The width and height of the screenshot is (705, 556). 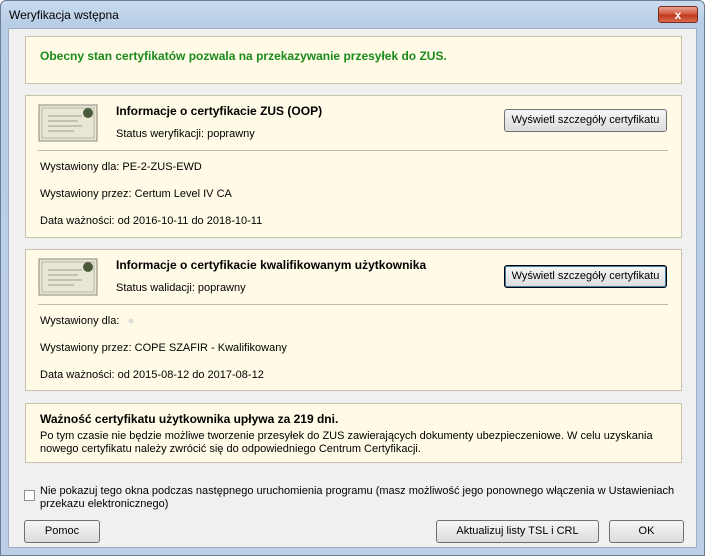 I want to click on title-bar: Weryfikacja wstępna x, so click(x=352, y=14).